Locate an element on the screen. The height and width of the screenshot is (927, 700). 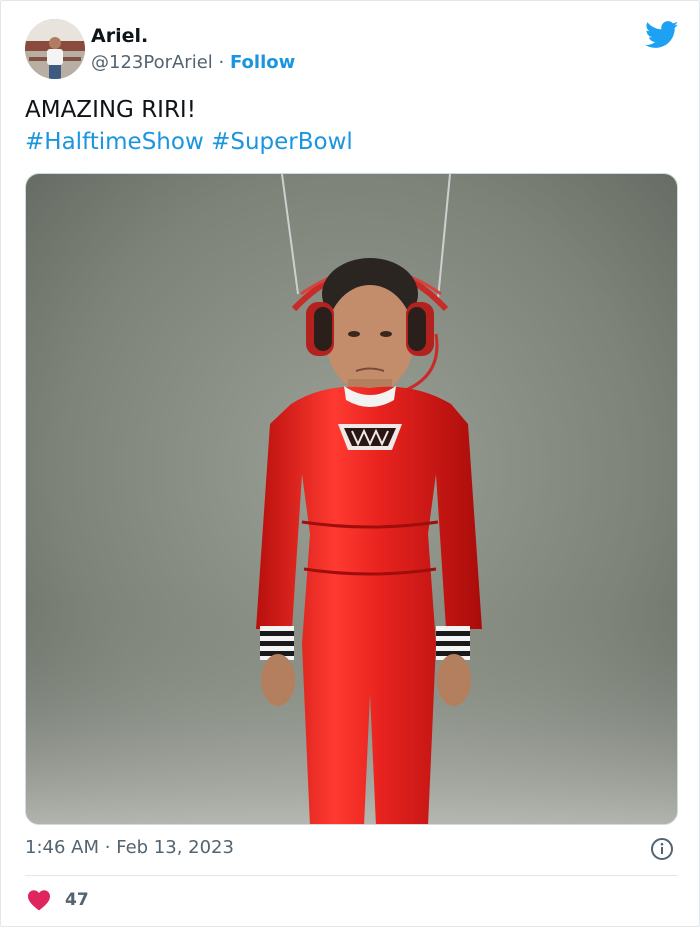
tweet-date: Feb 13, 2023 is located at coordinates (175, 847).